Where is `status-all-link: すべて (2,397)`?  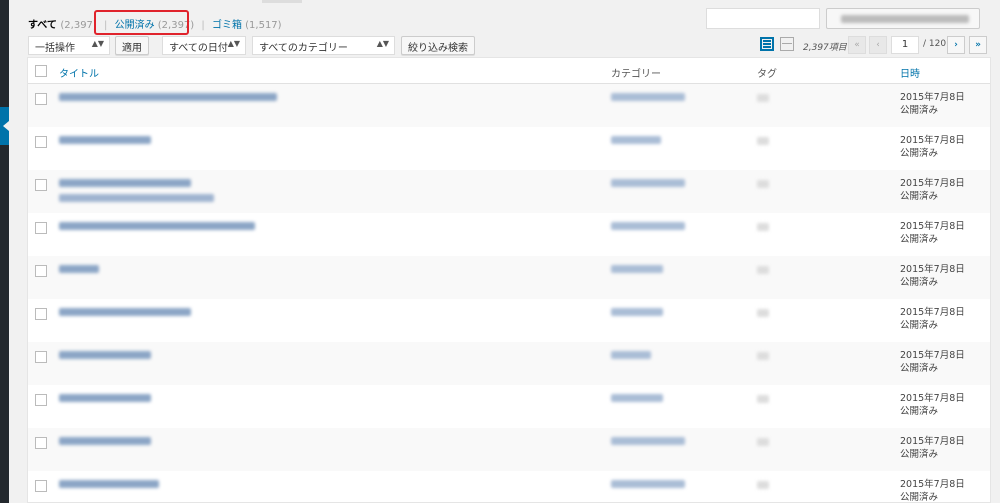 status-all-link: すべて (2,397) is located at coordinates (62, 25).